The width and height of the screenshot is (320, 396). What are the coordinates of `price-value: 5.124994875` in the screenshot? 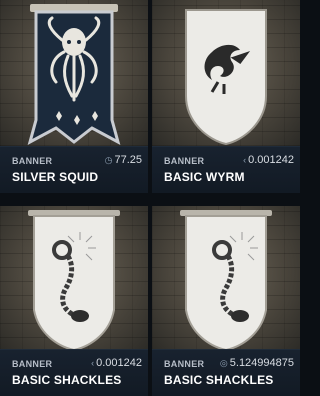 It's located at (261, 363).